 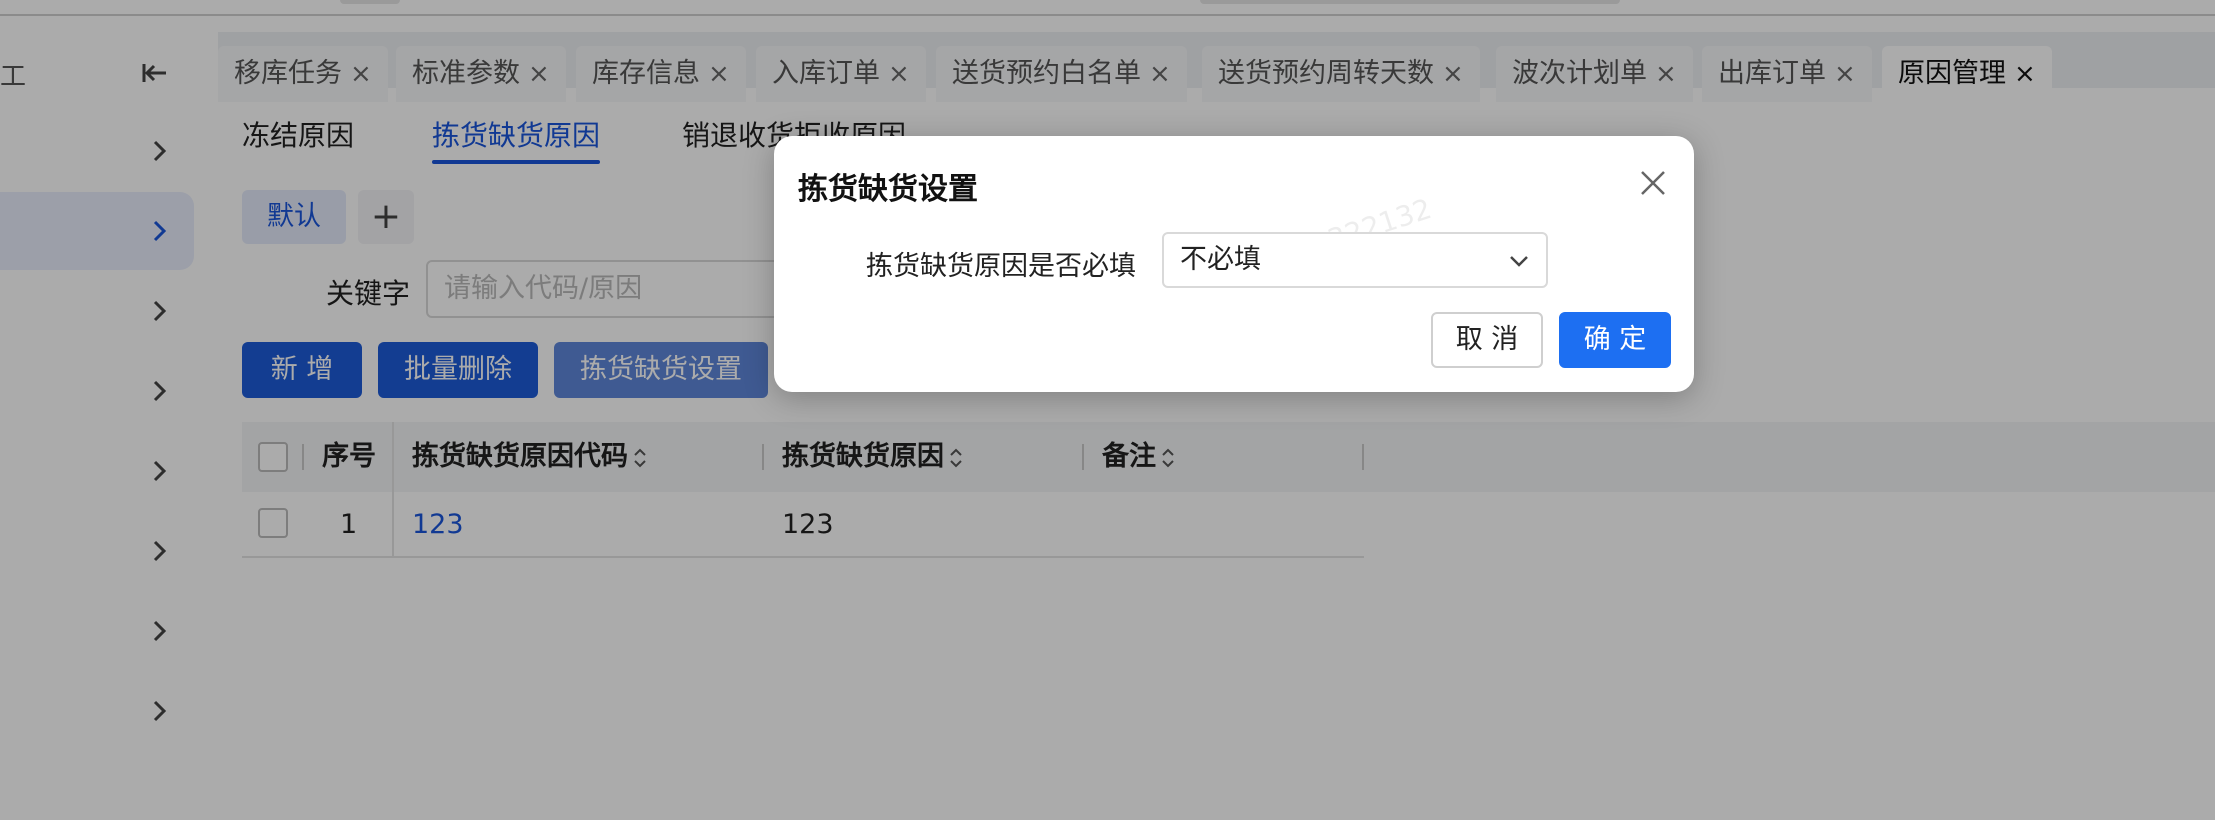 What do you see at coordinates (1519, 261) in the screenshot?
I see `chevron-down-icon` at bounding box center [1519, 261].